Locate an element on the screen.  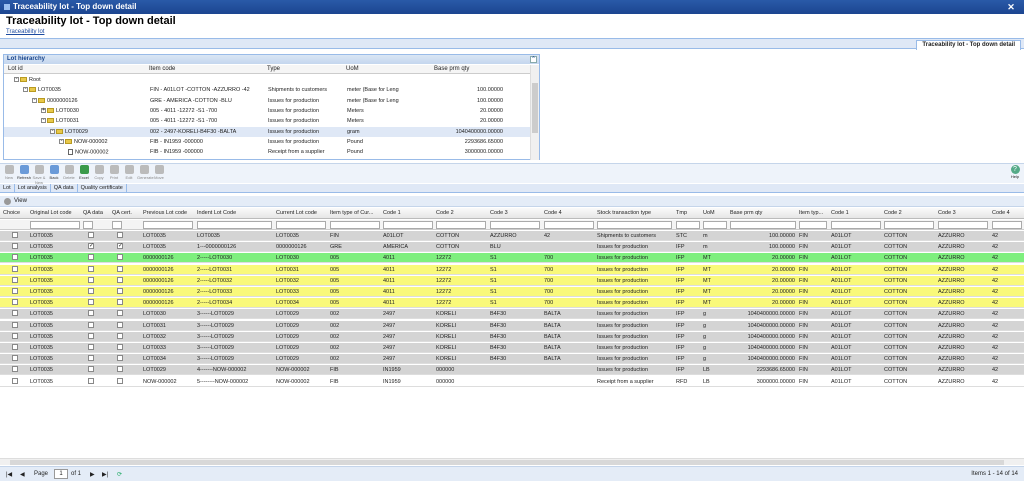
col-item-code: Item code is located at coordinates (162, 69).